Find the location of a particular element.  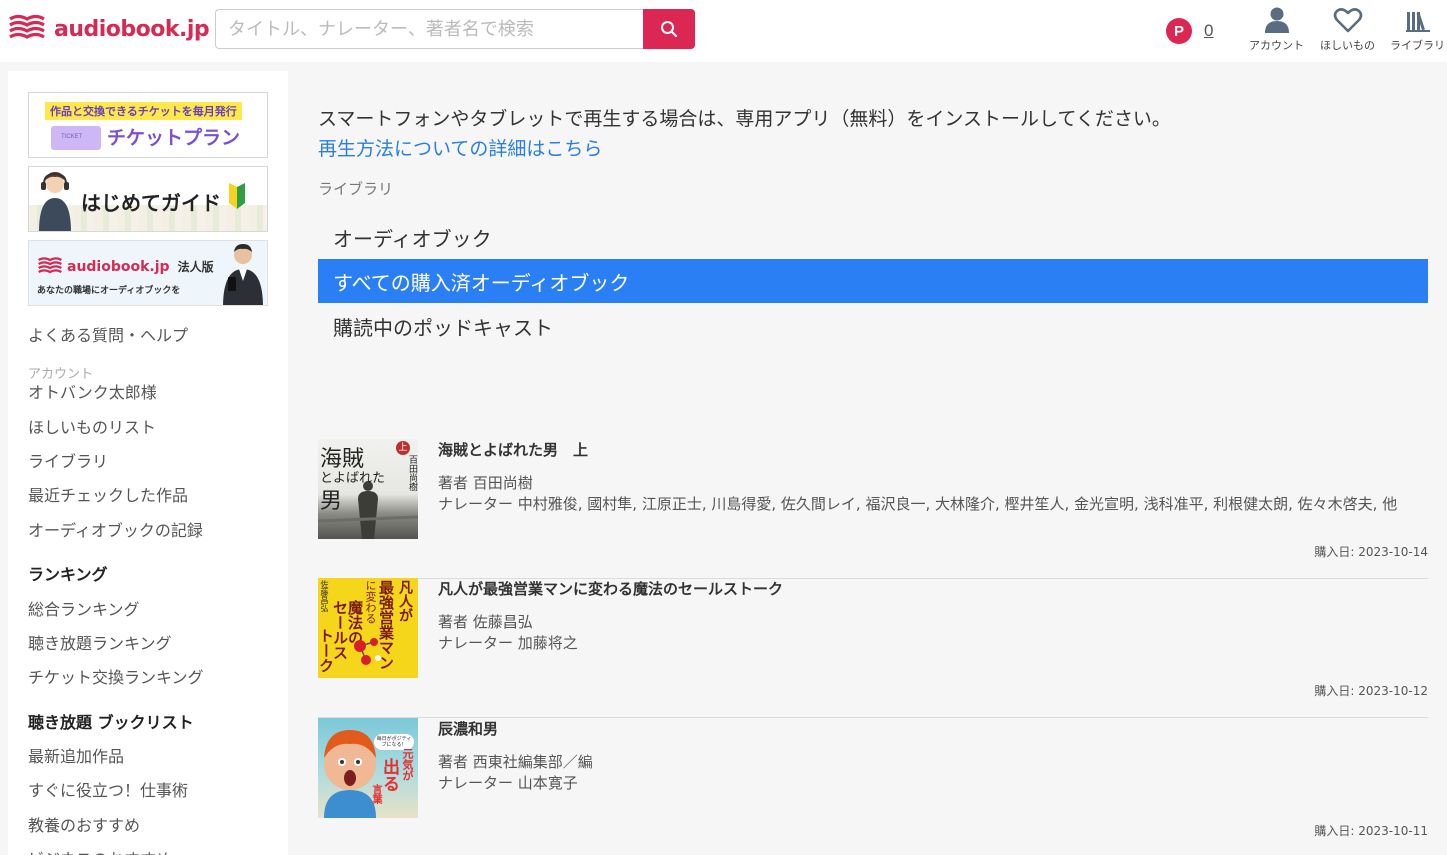

header-nav-wishlist: ほしいもの is located at coordinates (1347, 29).